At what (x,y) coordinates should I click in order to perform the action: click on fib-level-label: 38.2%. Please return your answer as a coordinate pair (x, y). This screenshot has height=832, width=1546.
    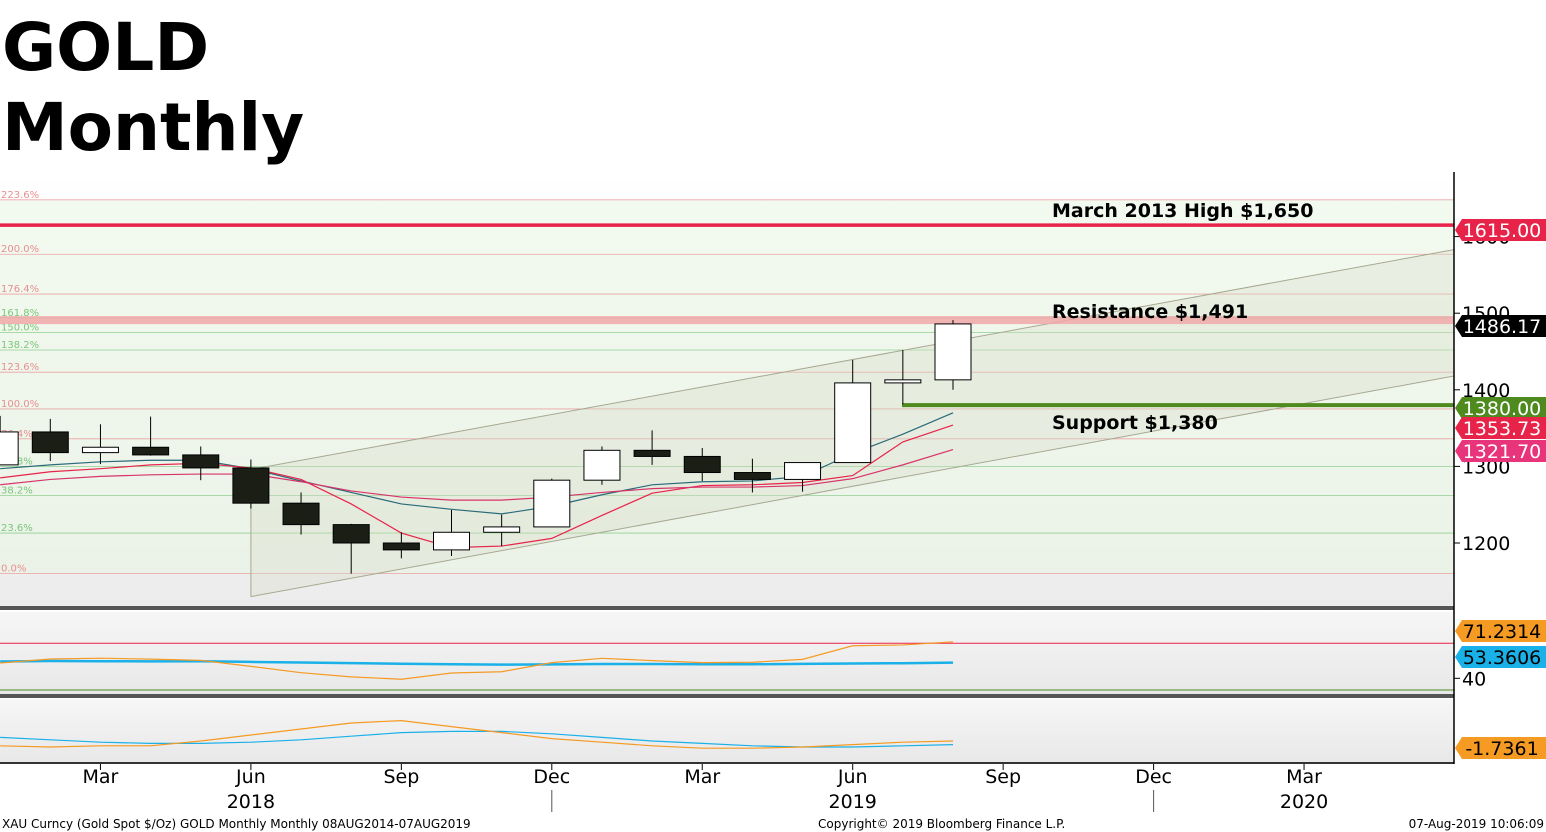
    Looking at the image, I should click on (17, 491).